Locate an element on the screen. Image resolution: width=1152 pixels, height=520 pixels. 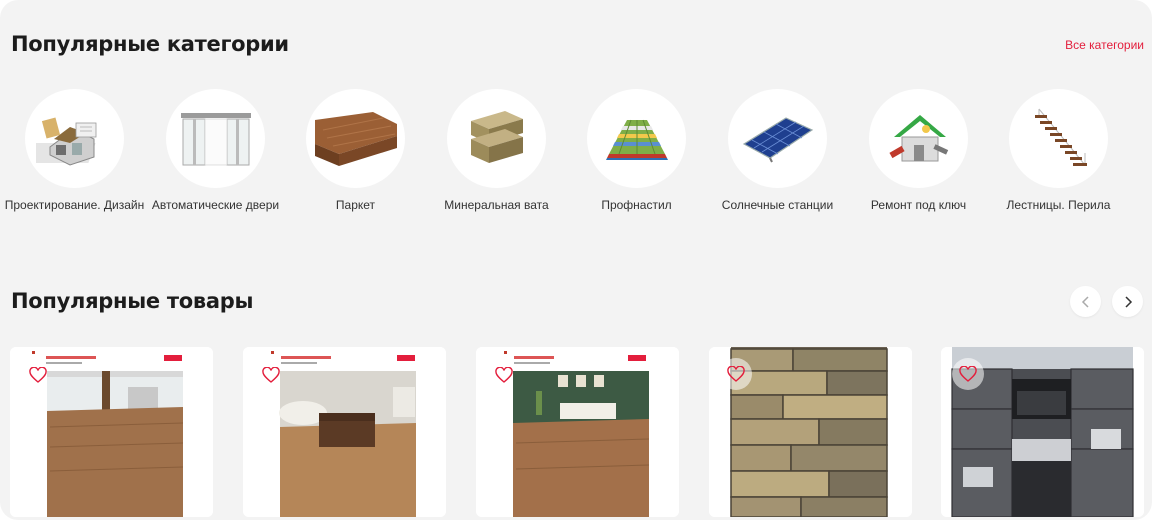
chevron-right-icon is located at coordinates (1128, 301).